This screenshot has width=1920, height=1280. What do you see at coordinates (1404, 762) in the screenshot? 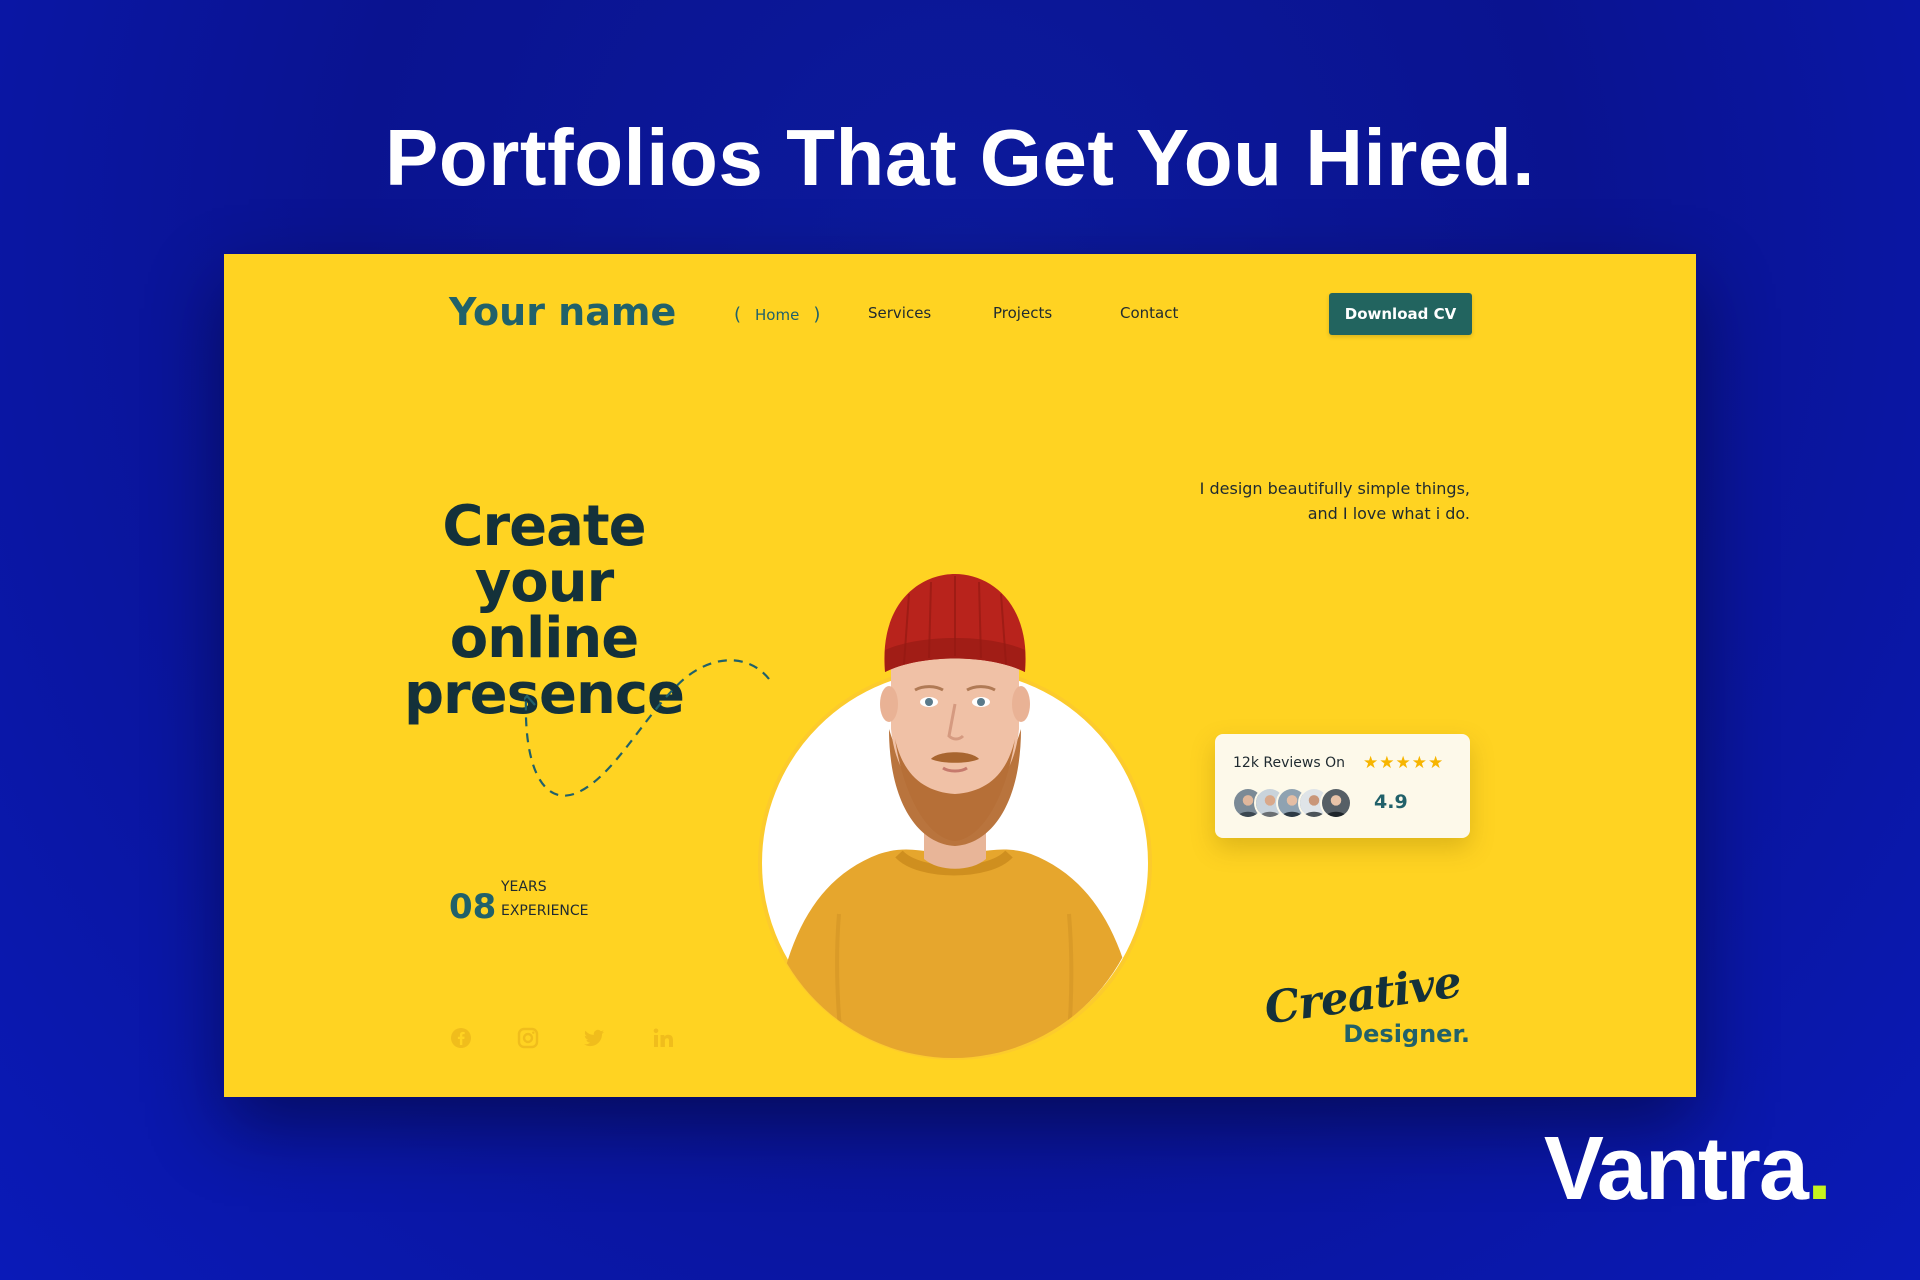
I see `star-rating-icon: ★★★★★` at bounding box center [1404, 762].